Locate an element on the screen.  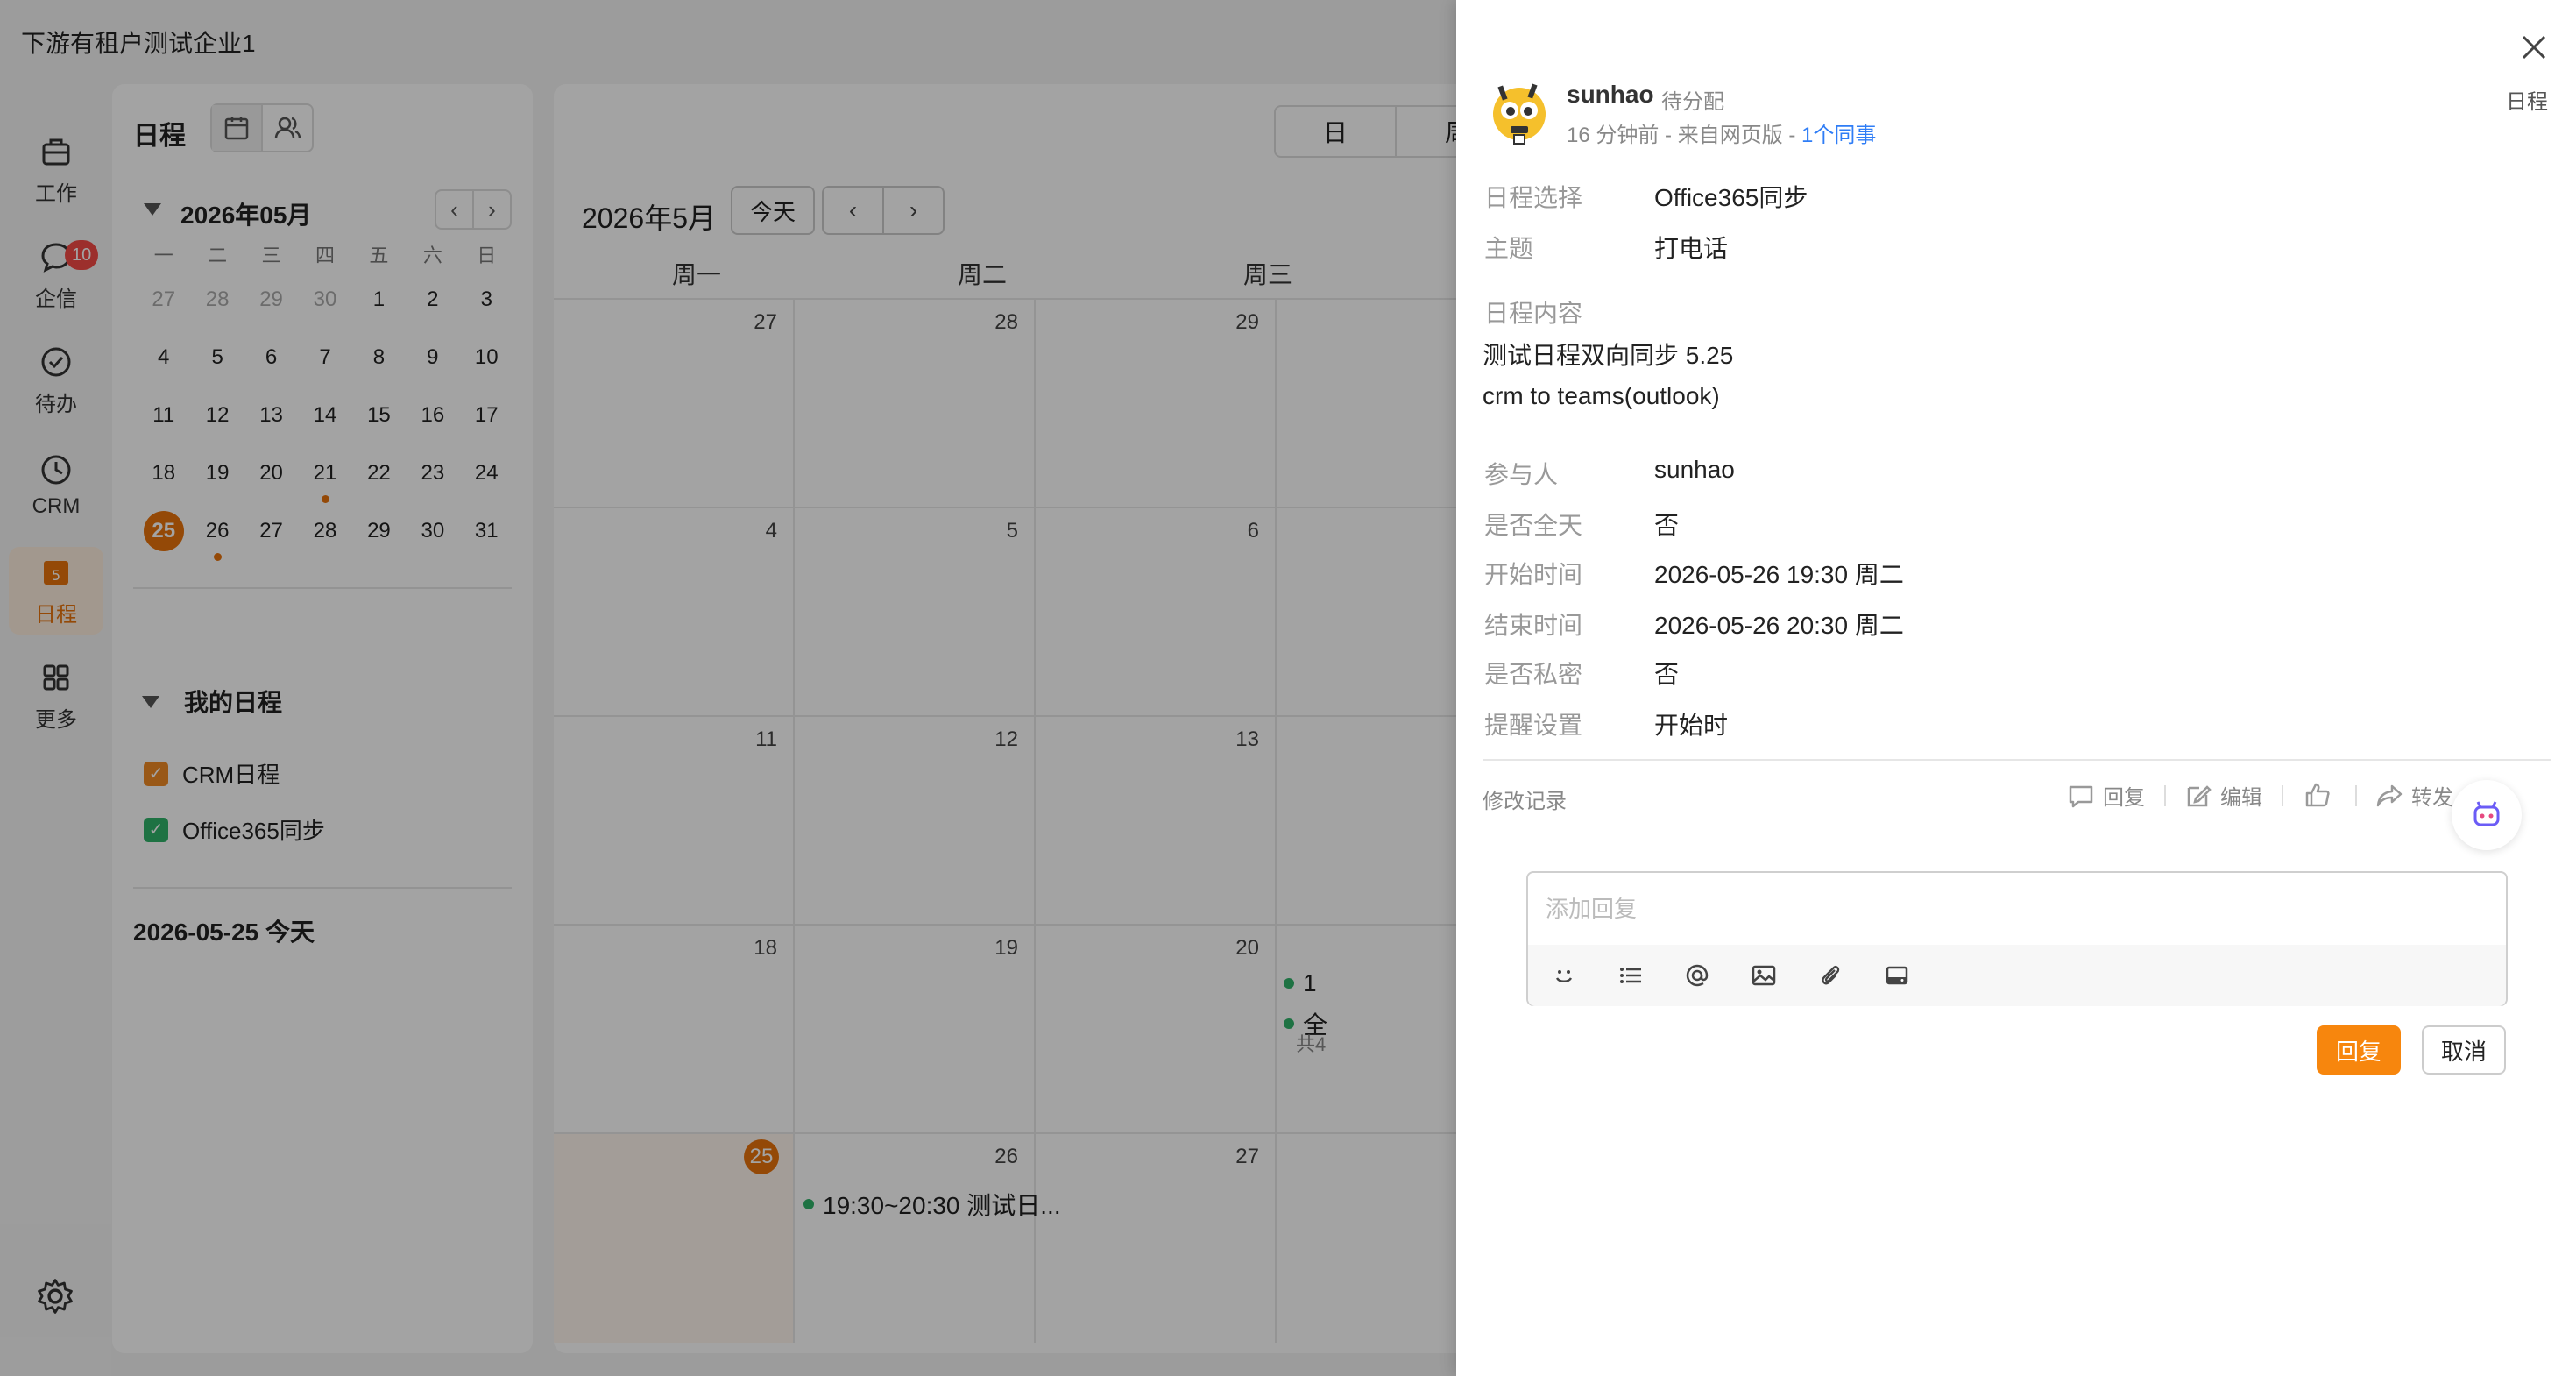
comment-icon is located at coordinates (2081, 796).